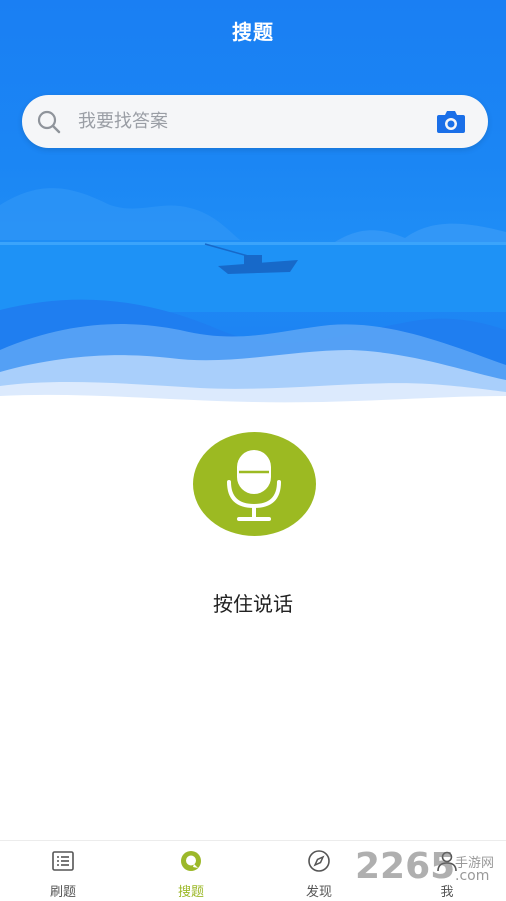  I want to click on search-icon, so click(49, 122).